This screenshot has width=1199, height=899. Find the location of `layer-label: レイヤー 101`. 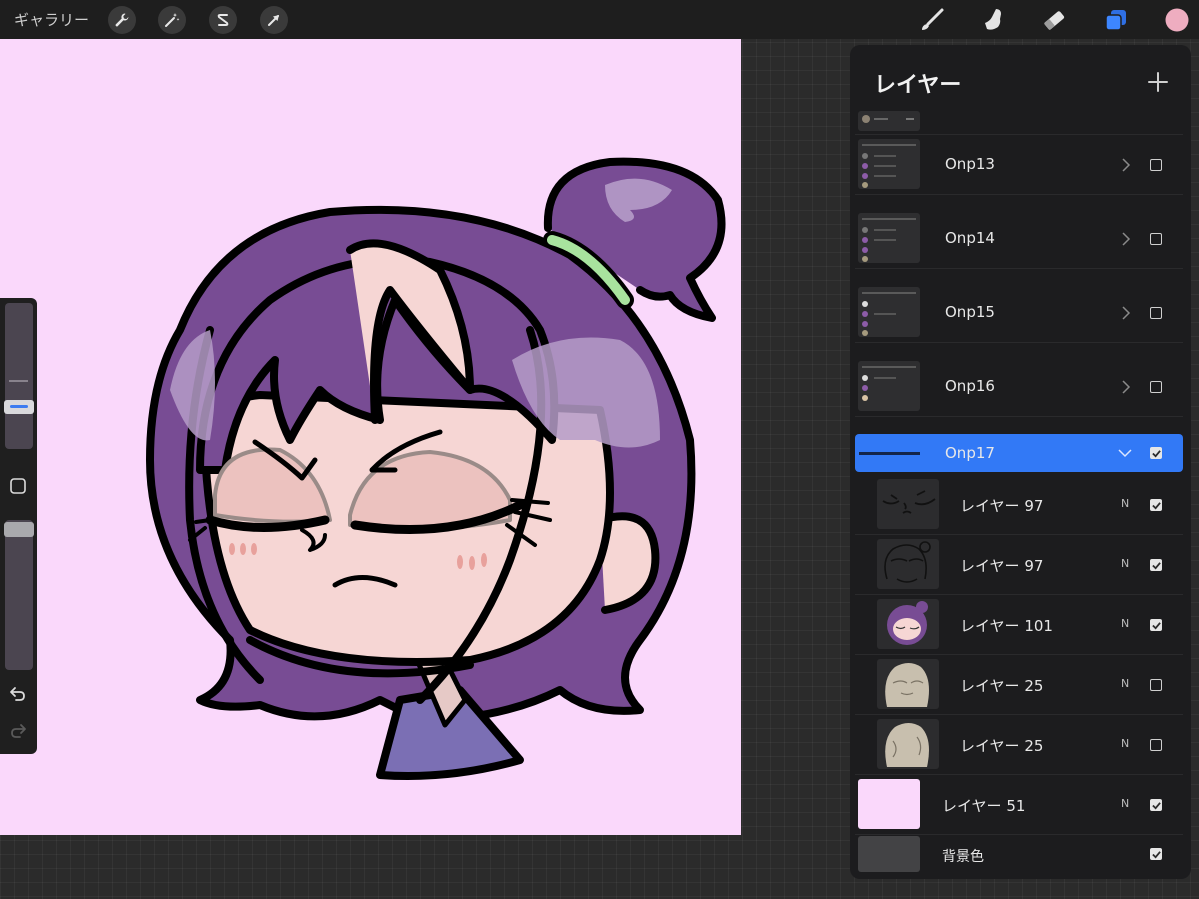

layer-label: レイヤー 101 is located at coordinates (1006, 626).